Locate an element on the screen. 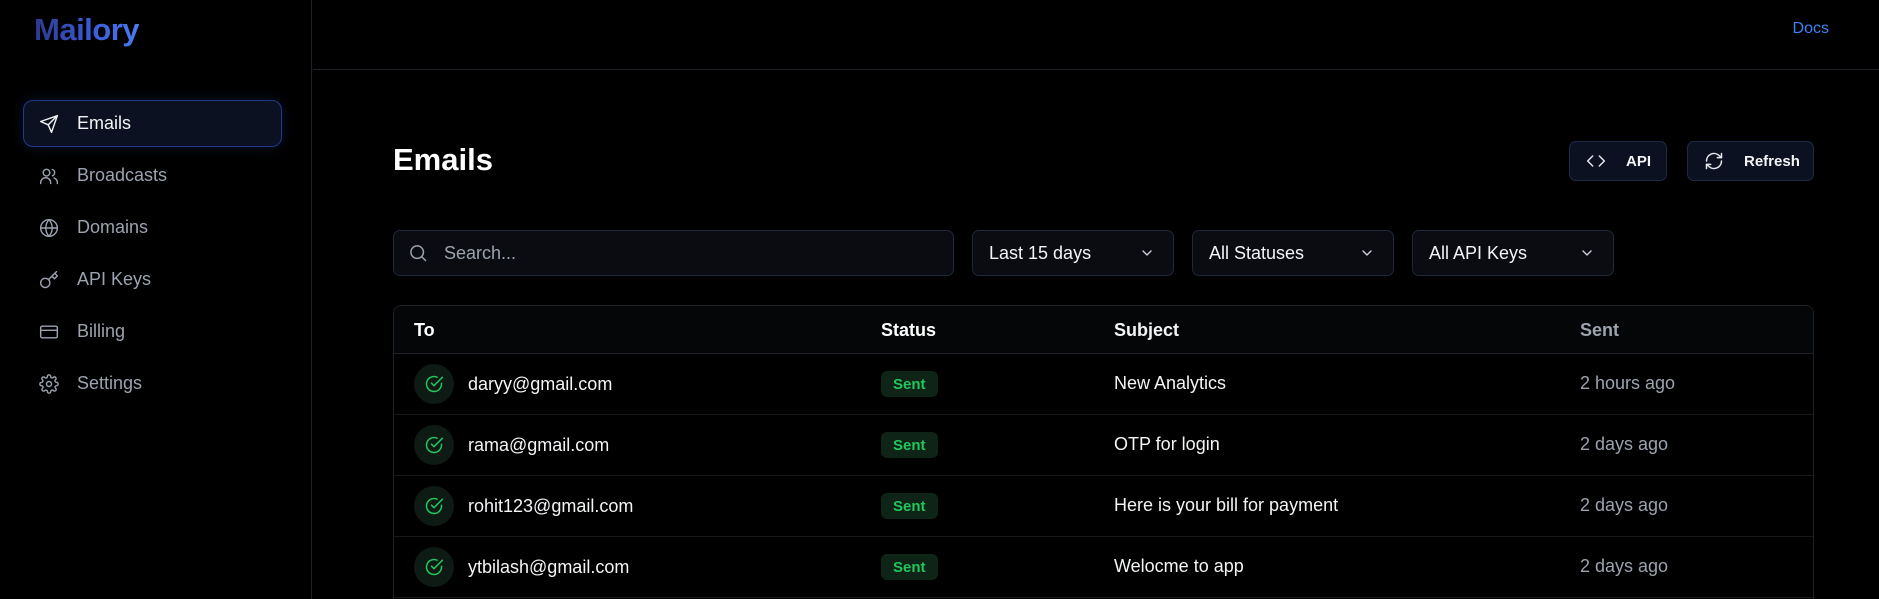 This screenshot has height=599, width=1879. search-box is located at coordinates (673, 253).